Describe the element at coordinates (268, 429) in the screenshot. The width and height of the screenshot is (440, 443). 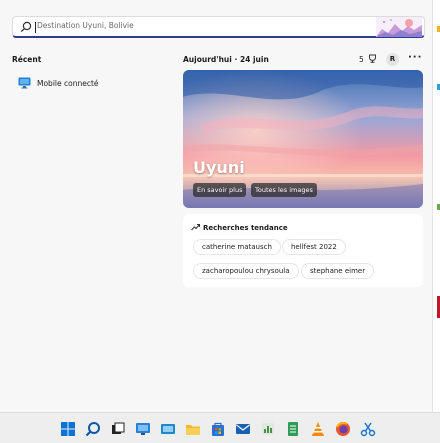
I see `app-icon` at that location.